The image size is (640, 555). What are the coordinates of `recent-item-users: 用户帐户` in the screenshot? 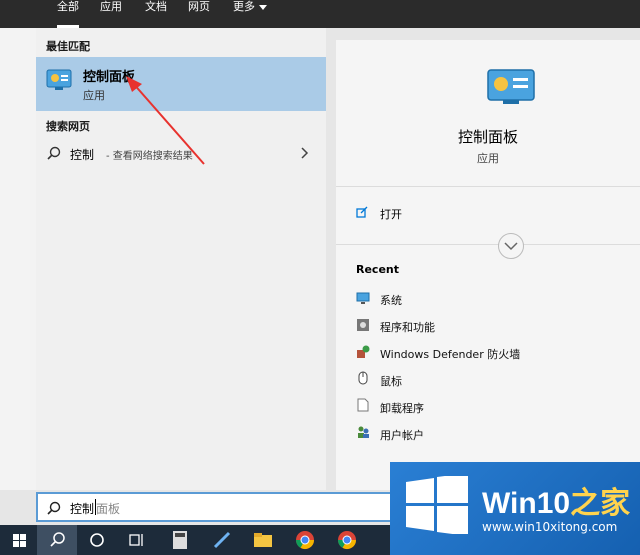 It's located at (402, 435).